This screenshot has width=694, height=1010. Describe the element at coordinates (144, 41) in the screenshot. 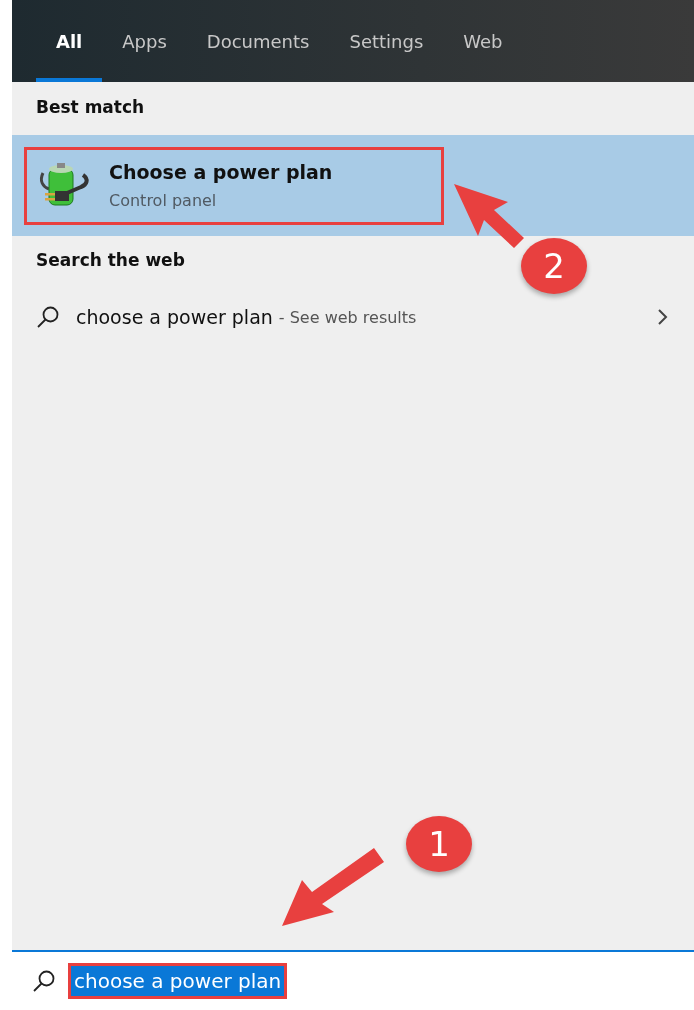

I see `tab: Apps` at that location.